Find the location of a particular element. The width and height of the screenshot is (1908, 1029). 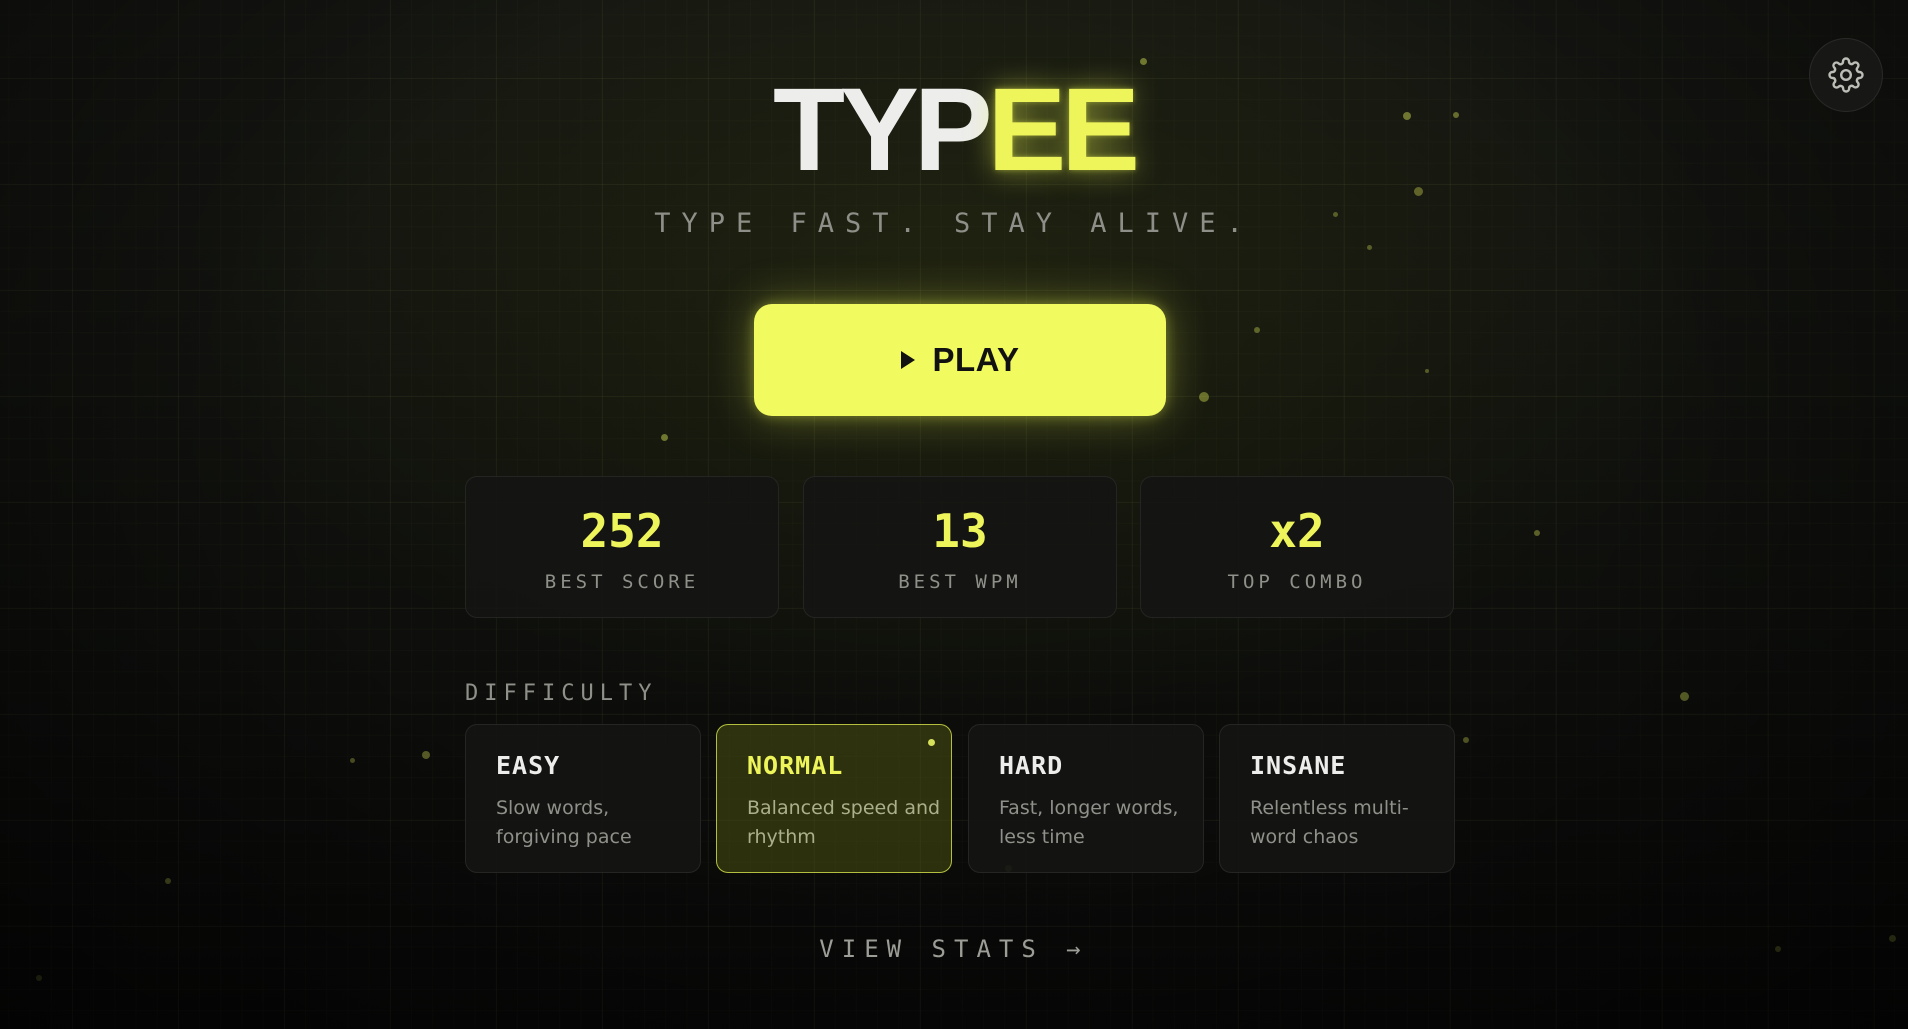

difficulty-description: Relentless multi-word chaos is located at coordinates (1329, 822).